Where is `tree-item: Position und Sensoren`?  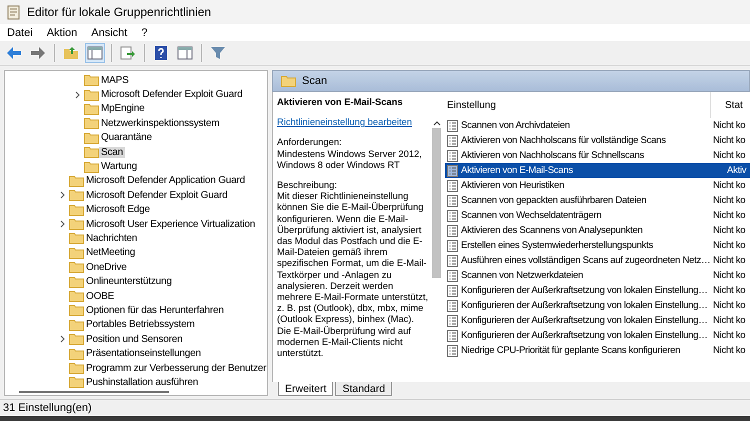
tree-item: Position und Sensoren is located at coordinates (134, 339).